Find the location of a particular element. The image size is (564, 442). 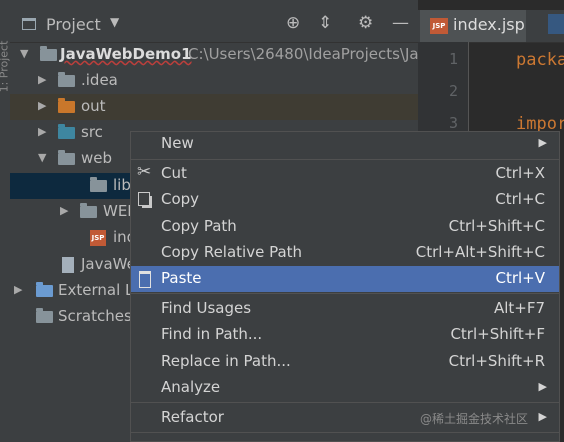

menu-label: Refactor is located at coordinates (192, 417).